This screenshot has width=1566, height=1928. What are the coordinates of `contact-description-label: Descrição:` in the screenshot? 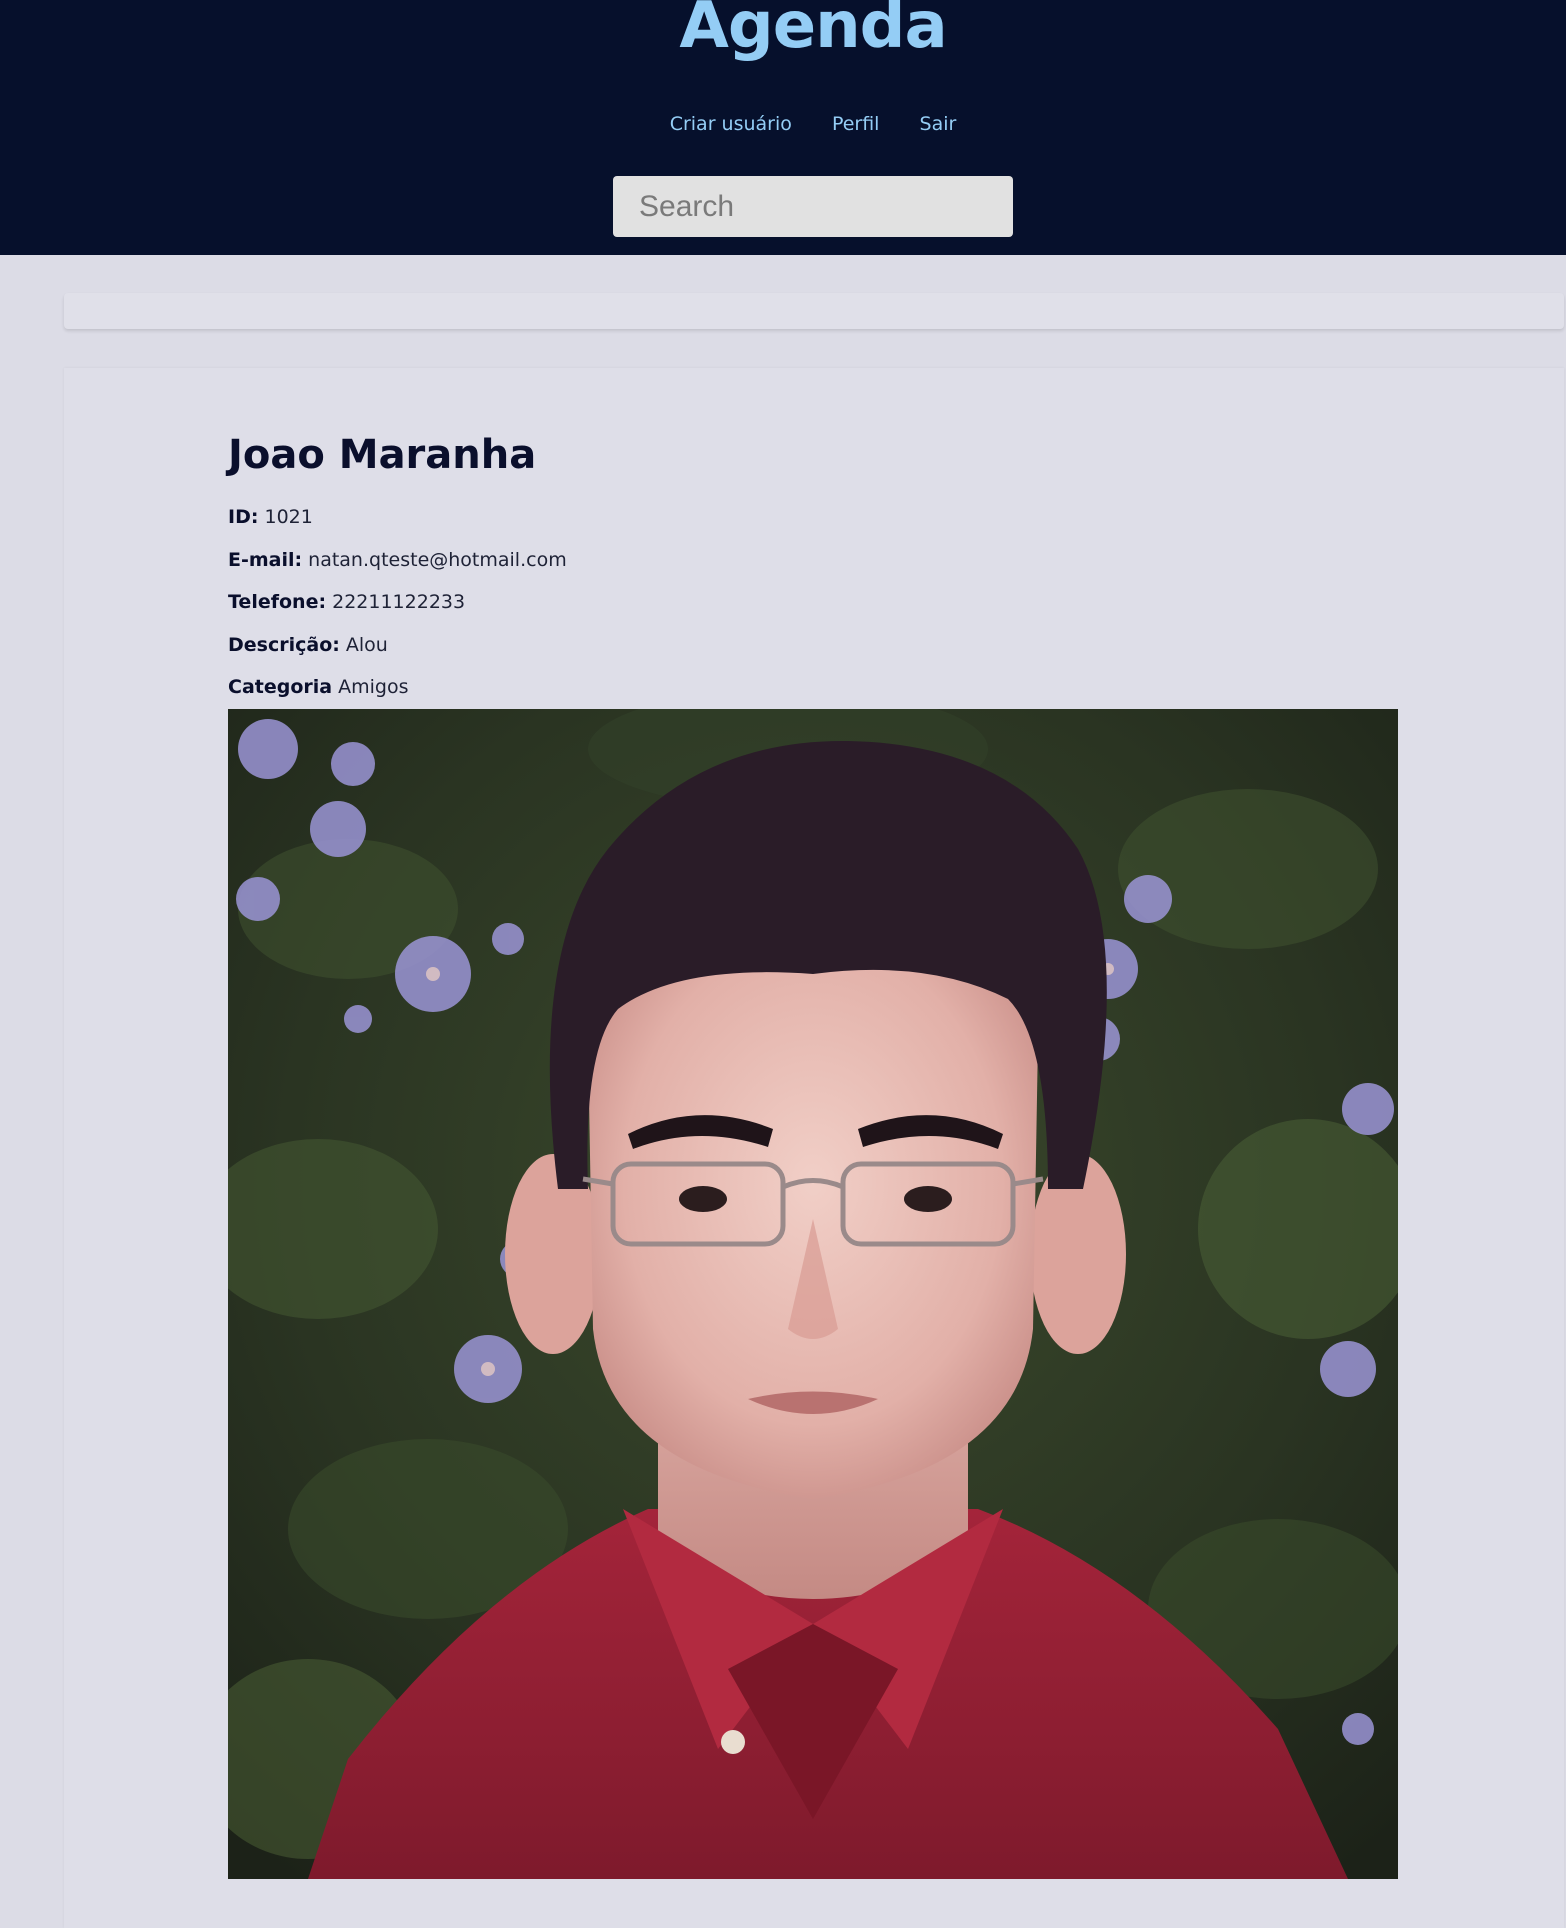 It's located at (284, 644).